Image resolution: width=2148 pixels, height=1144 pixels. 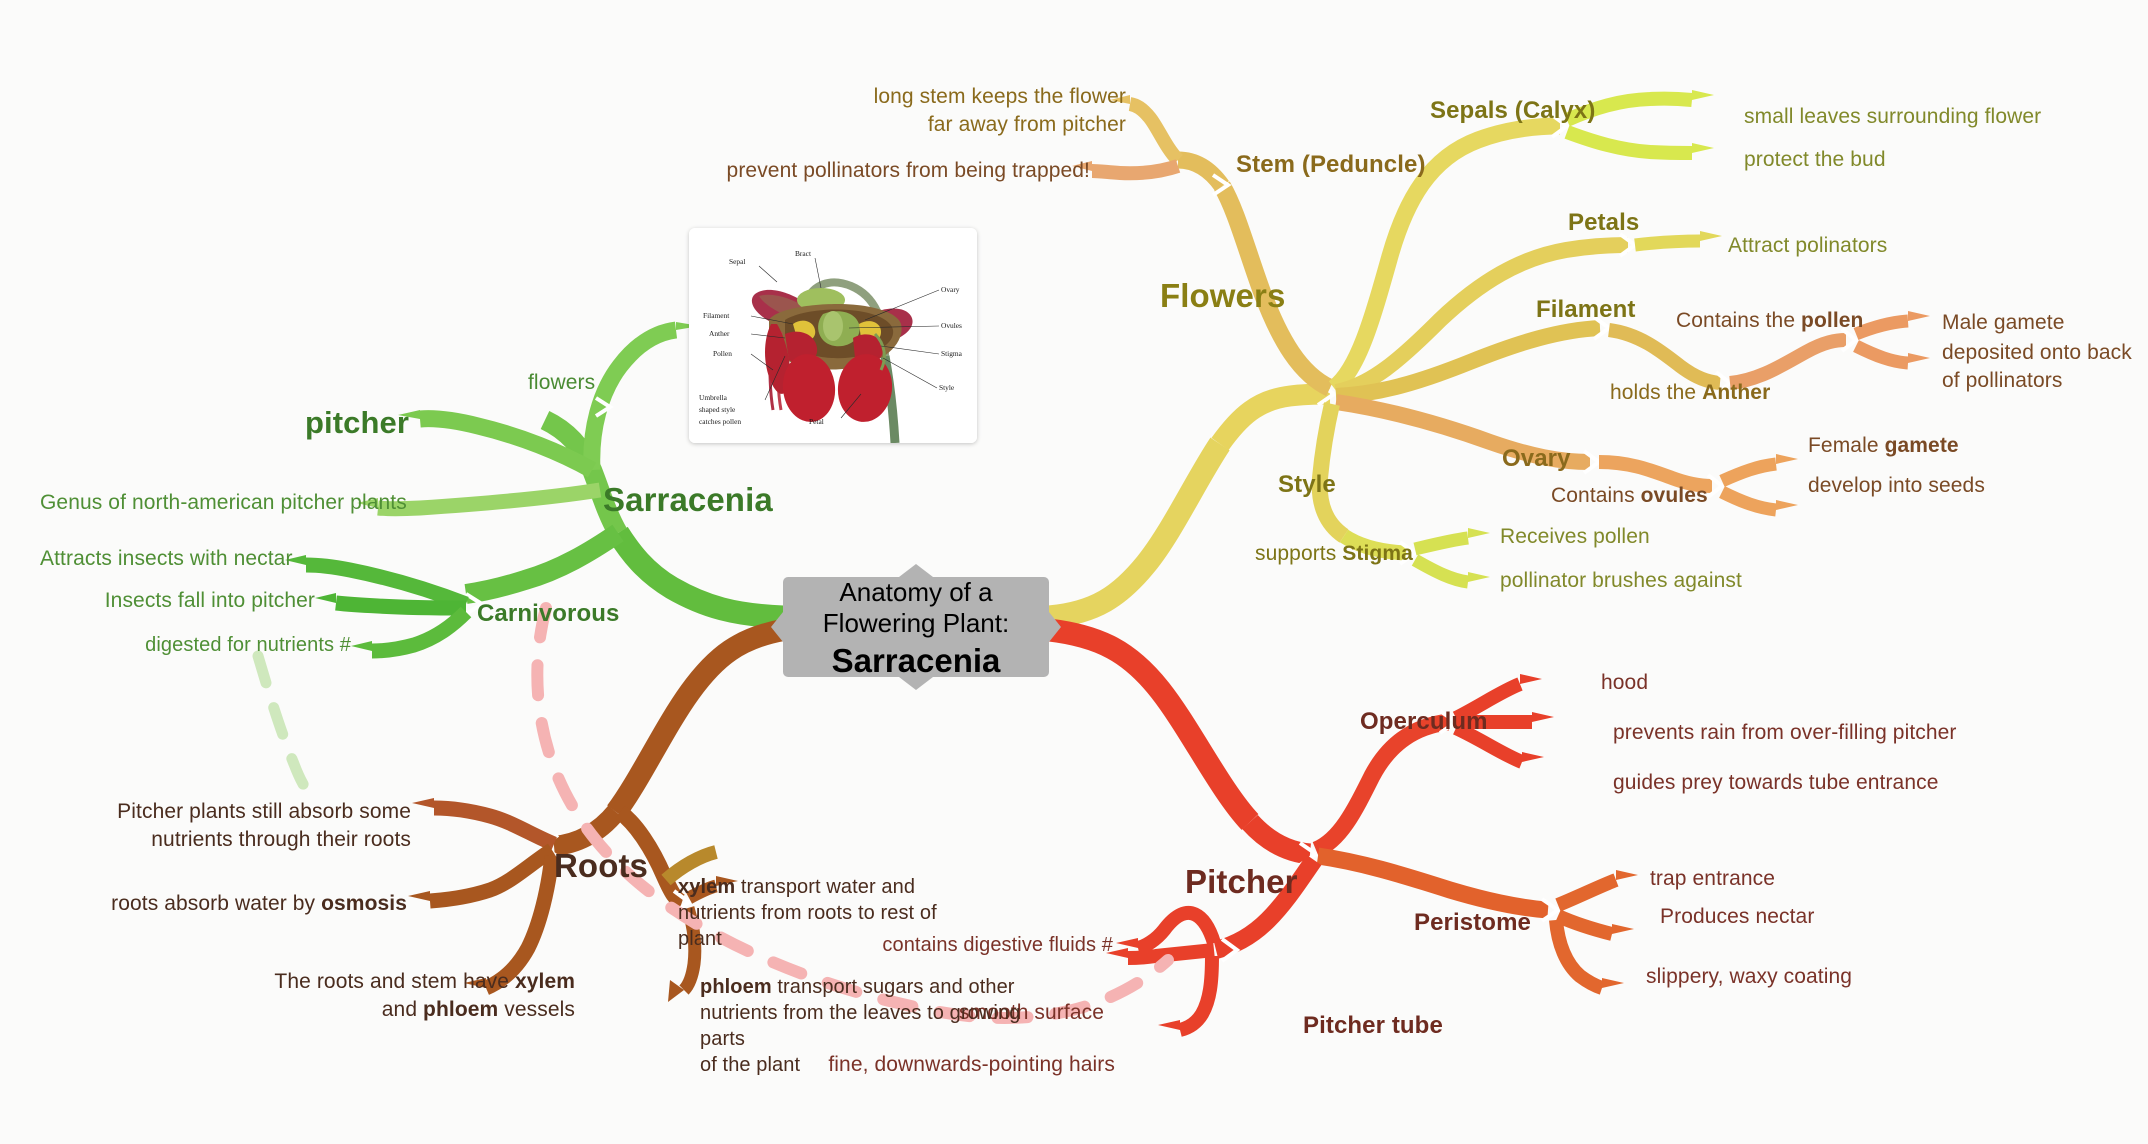 I want to click on leaf-holds-anther-bold: Anther, so click(x=1736, y=392).